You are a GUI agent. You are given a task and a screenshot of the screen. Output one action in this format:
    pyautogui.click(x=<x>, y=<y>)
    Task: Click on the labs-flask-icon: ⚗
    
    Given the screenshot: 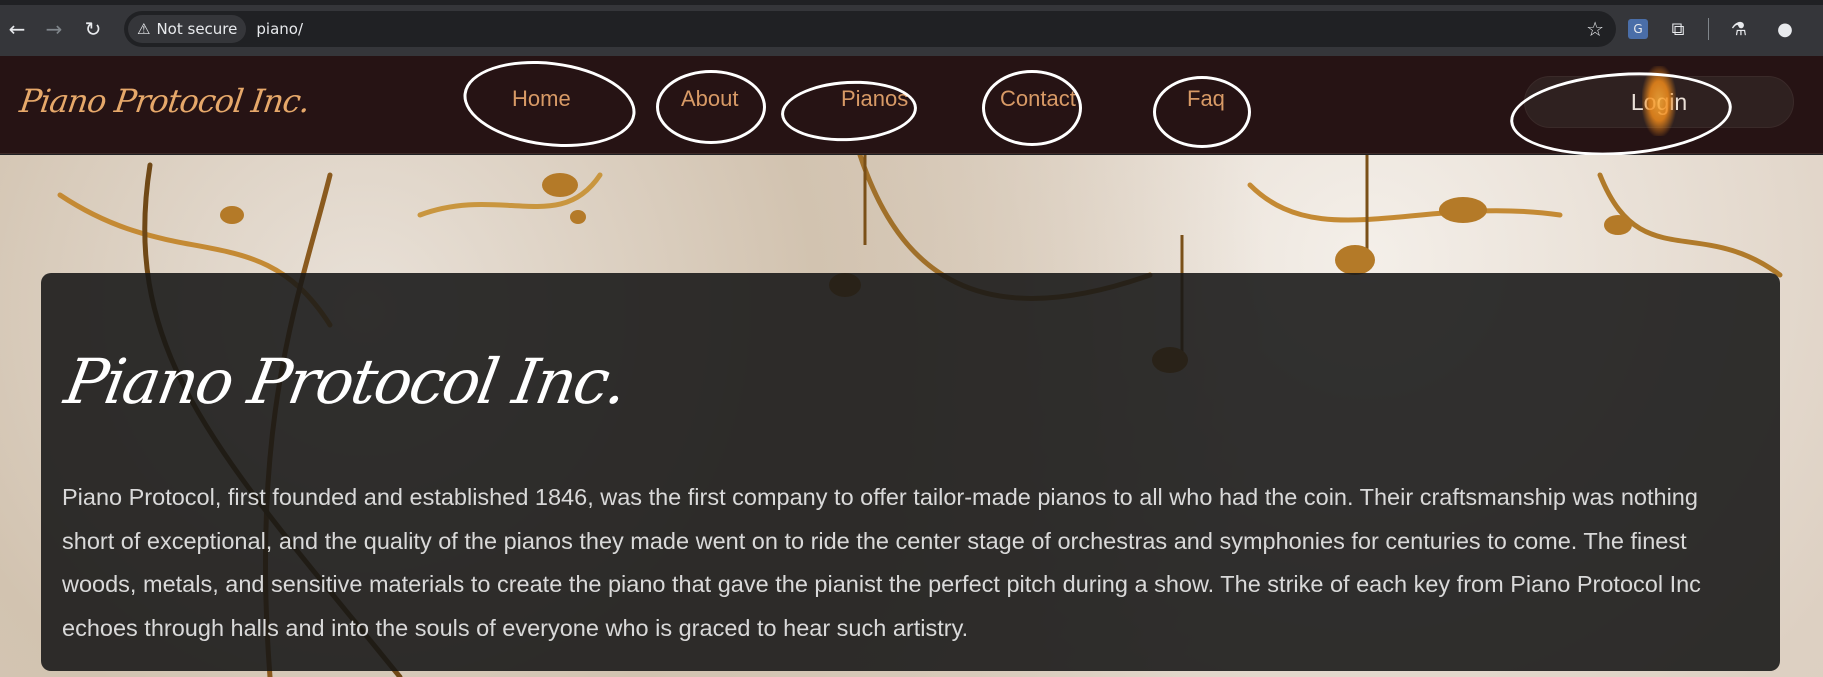 What is the action you would take?
    pyautogui.click(x=1739, y=29)
    